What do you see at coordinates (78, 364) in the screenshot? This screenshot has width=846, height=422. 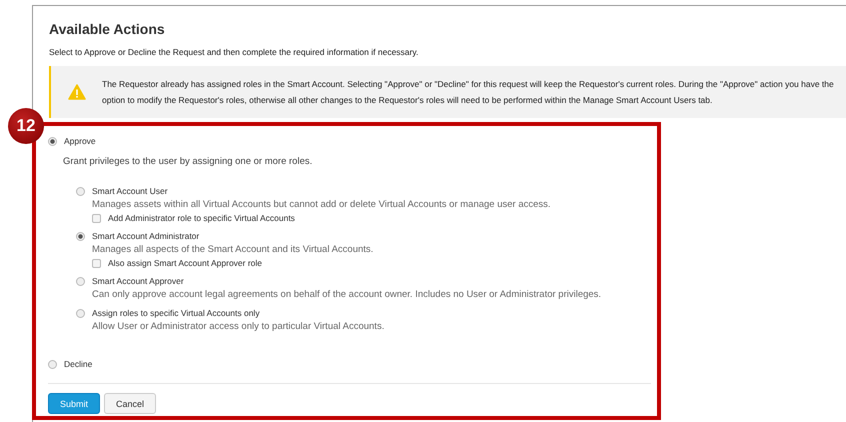 I see `radio-label: Decline` at bounding box center [78, 364].